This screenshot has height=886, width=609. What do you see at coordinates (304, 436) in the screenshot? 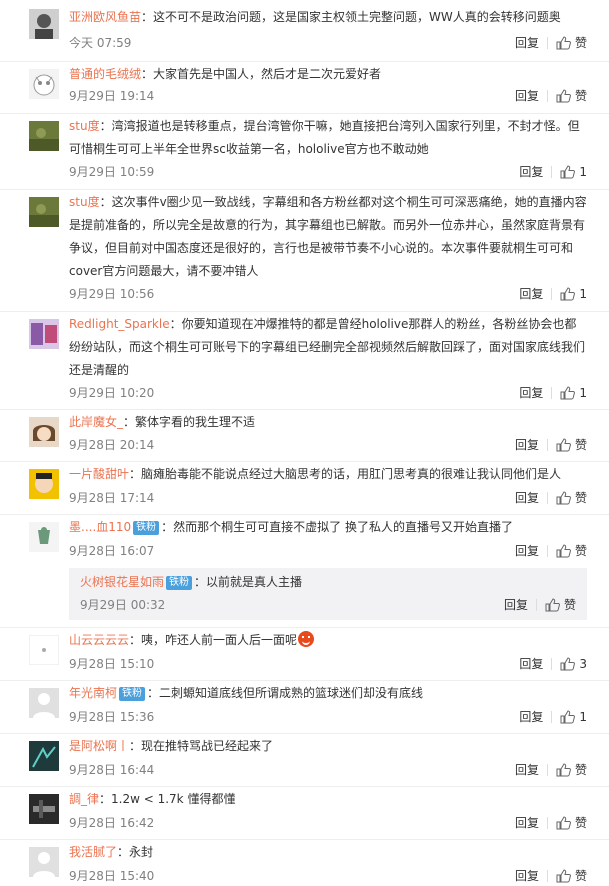
I see `comment-item: 此岸魔女_：繁体字看的我生理不适 9月28日 20:14 回复 赞` at bounding box center [304, 436].